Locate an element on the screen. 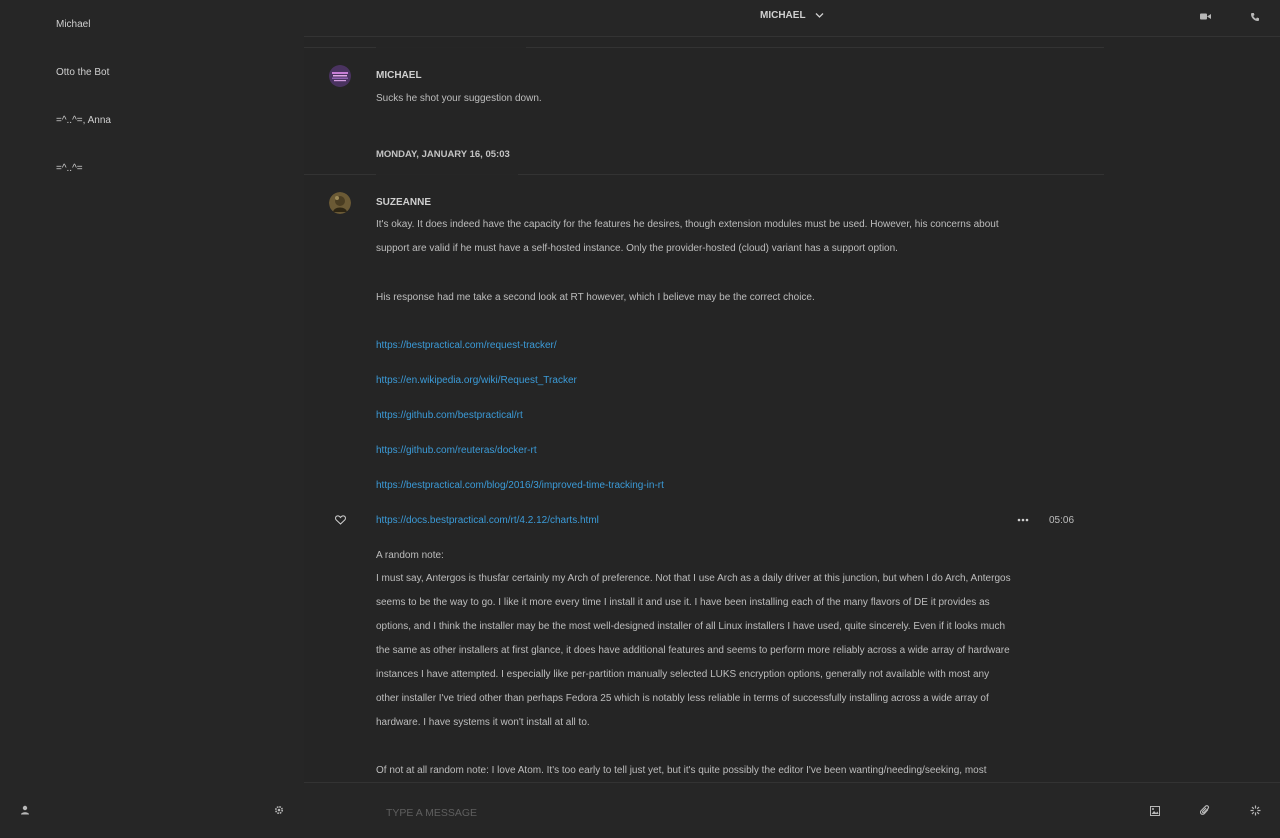 The height and width of the screenshot is (838, 1280). message-sender: SUZEANNE is located at coordinates (403, 202).